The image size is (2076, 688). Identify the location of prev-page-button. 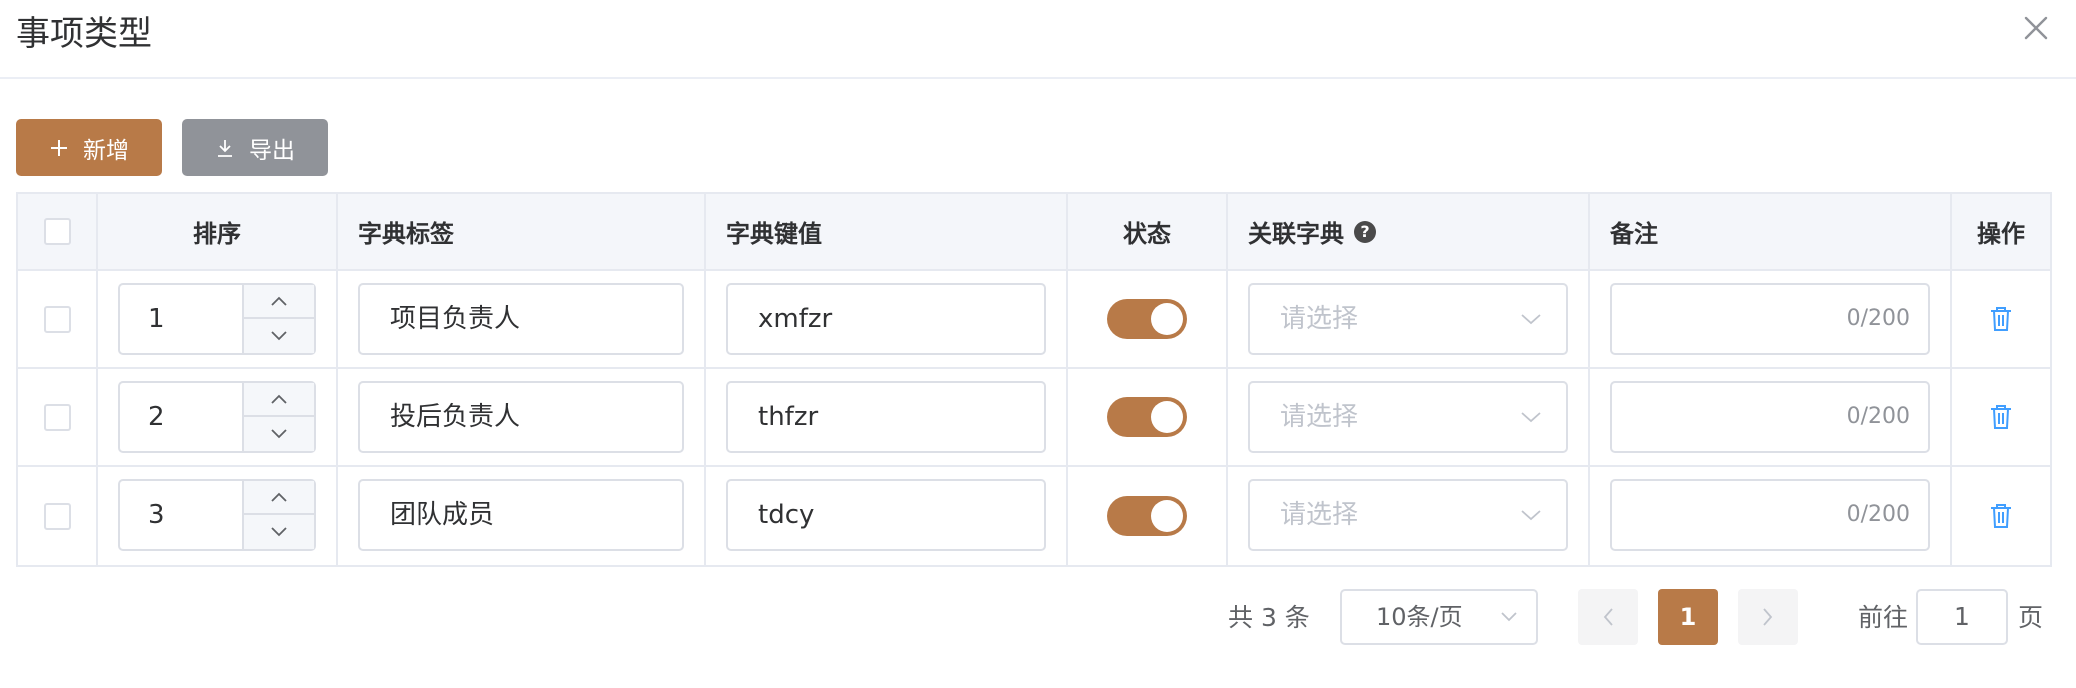
(1608, 617).